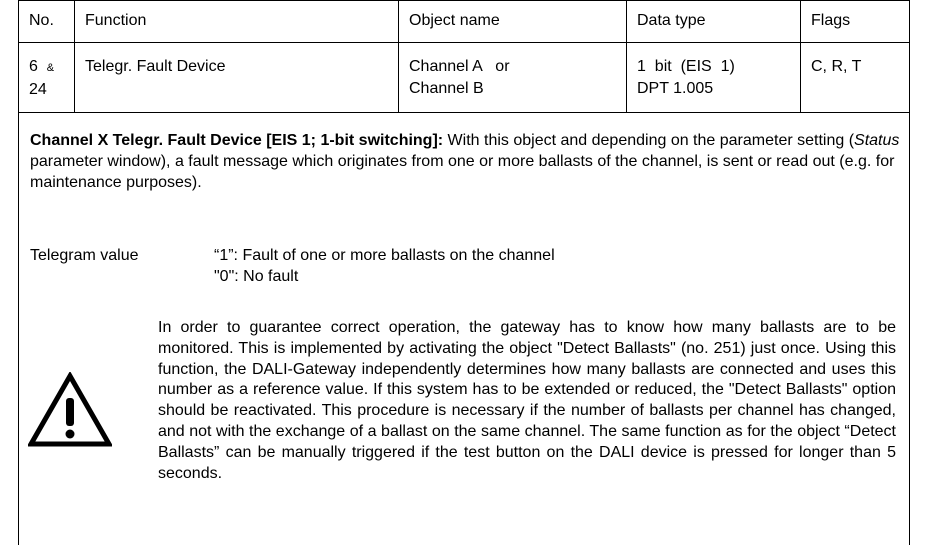 This screenshot has width=928, height=545. I want to click on row-flags: C, R, T, so click(836, 66).